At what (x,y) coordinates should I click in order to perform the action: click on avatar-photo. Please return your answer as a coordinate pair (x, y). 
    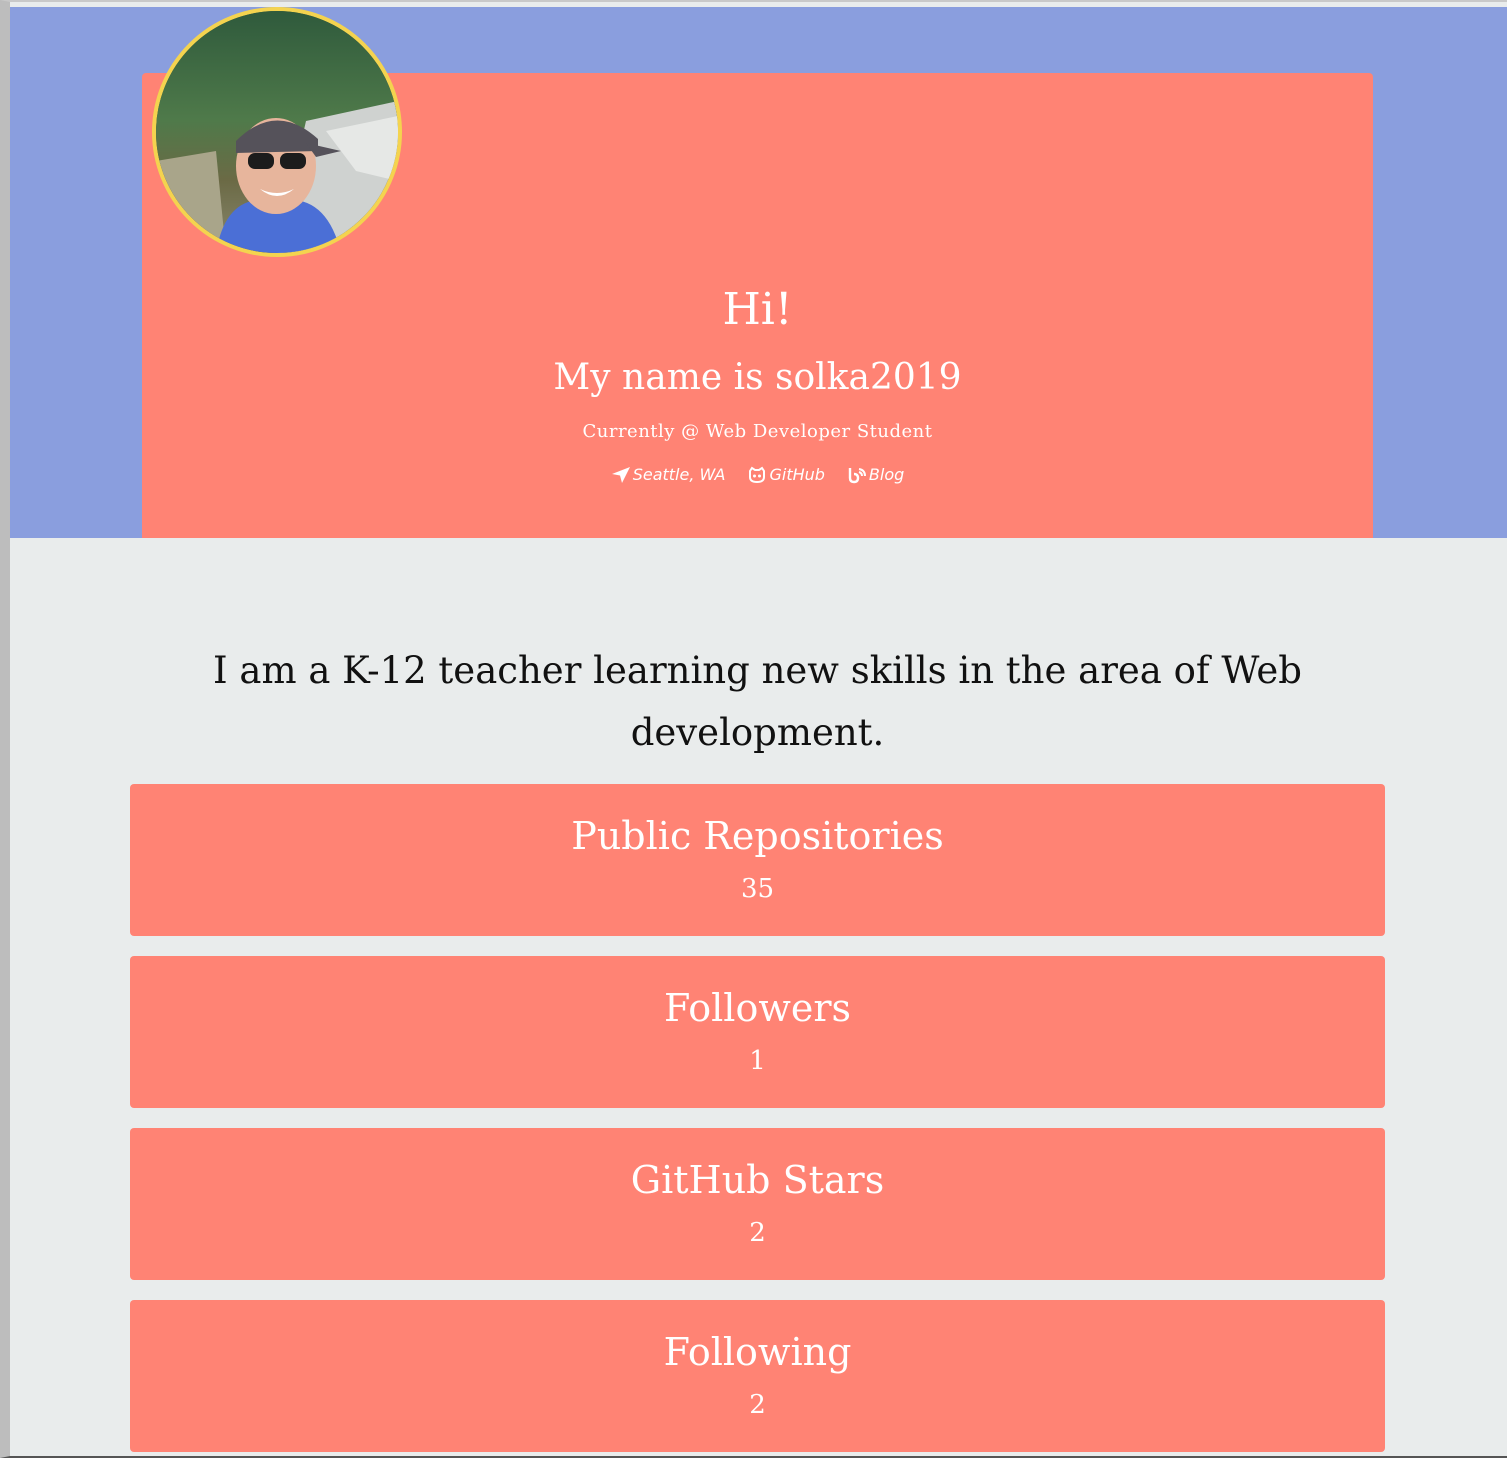
    Looking at the image, I should click on (277, 132).